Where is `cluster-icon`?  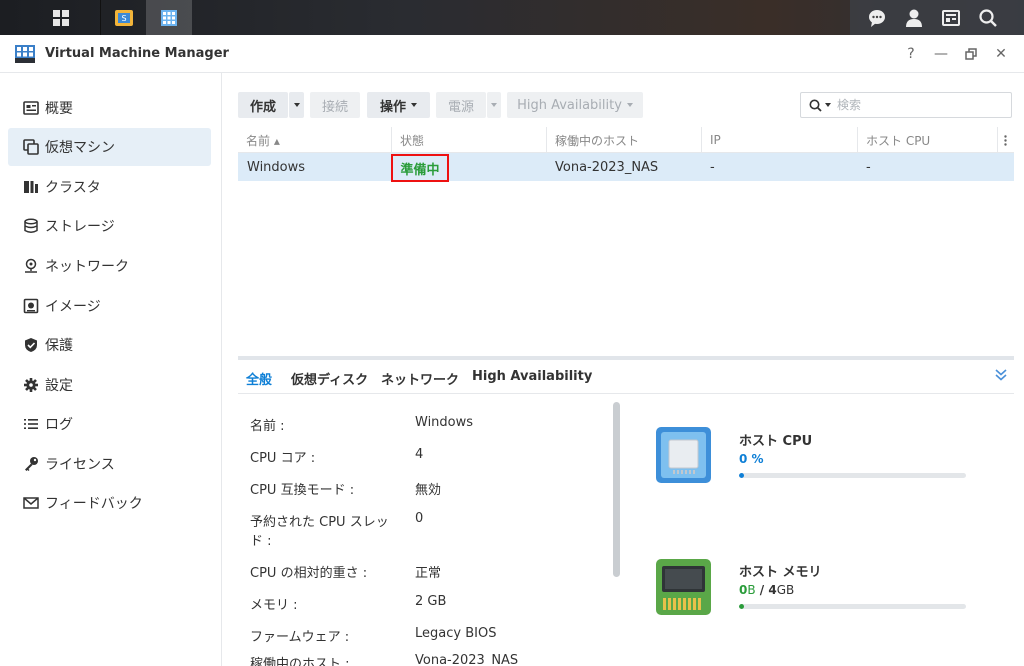
cluster-icon is located at coordinates (30, 187).